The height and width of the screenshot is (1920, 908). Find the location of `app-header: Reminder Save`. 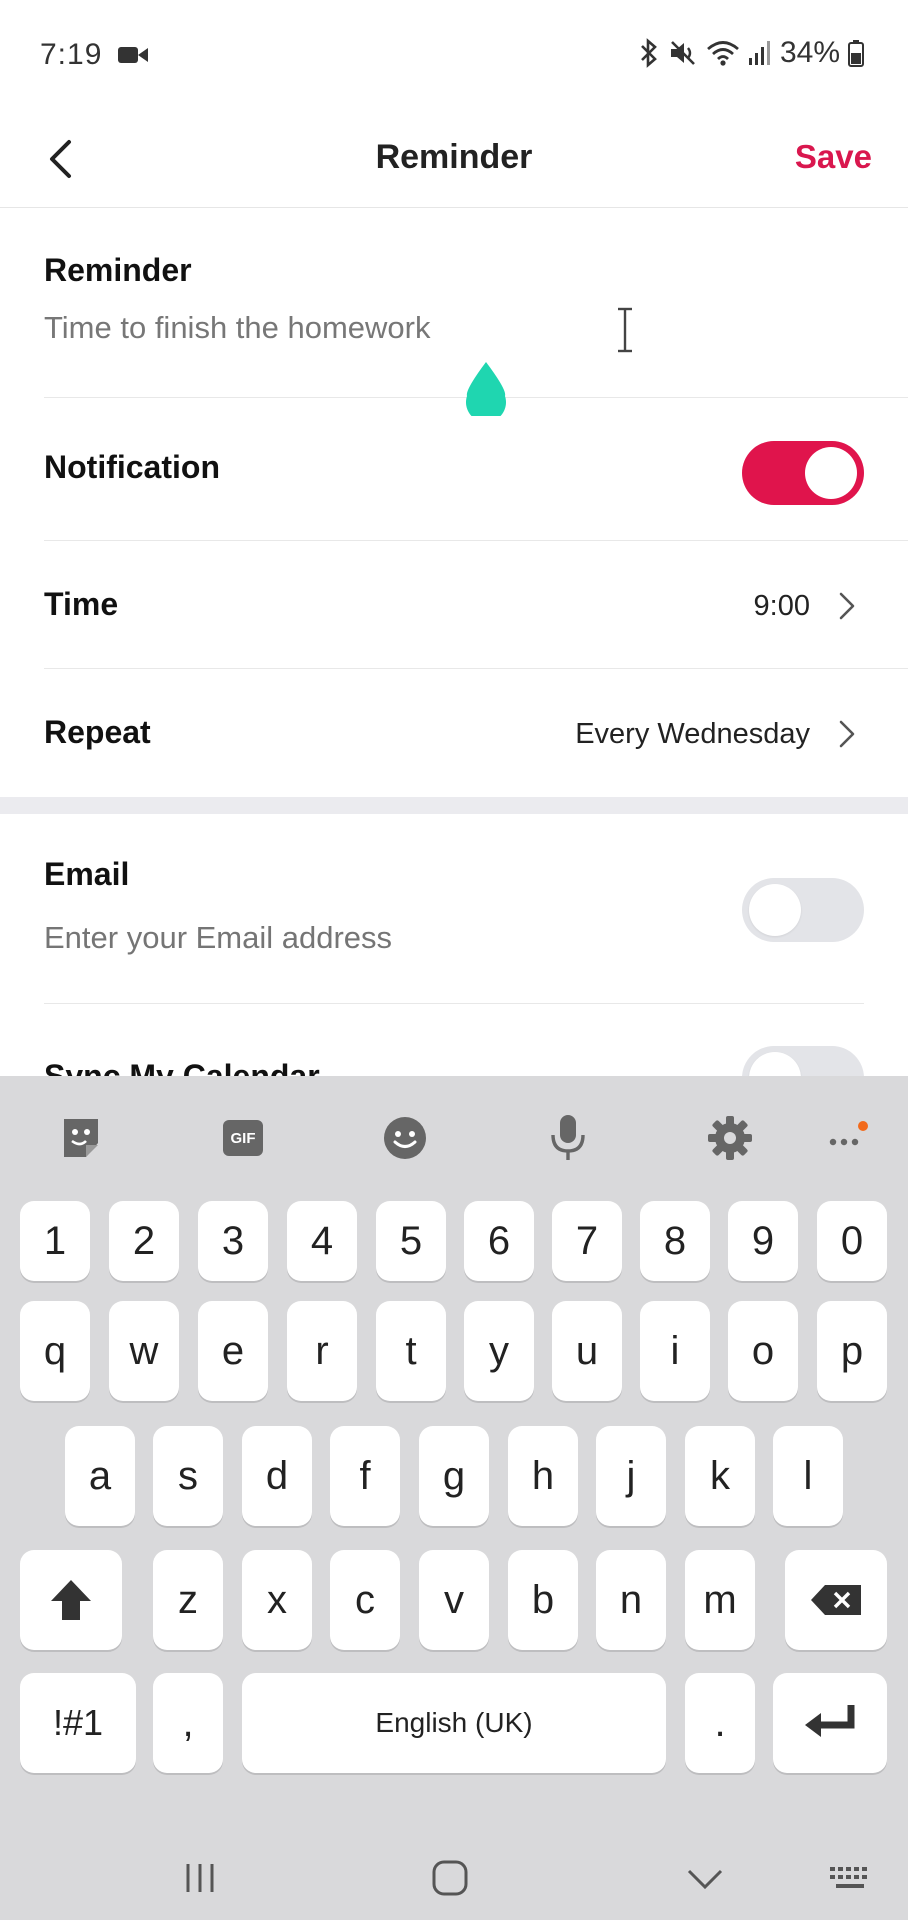

app-header: Reminder Save is located at coordinates (454, 159).